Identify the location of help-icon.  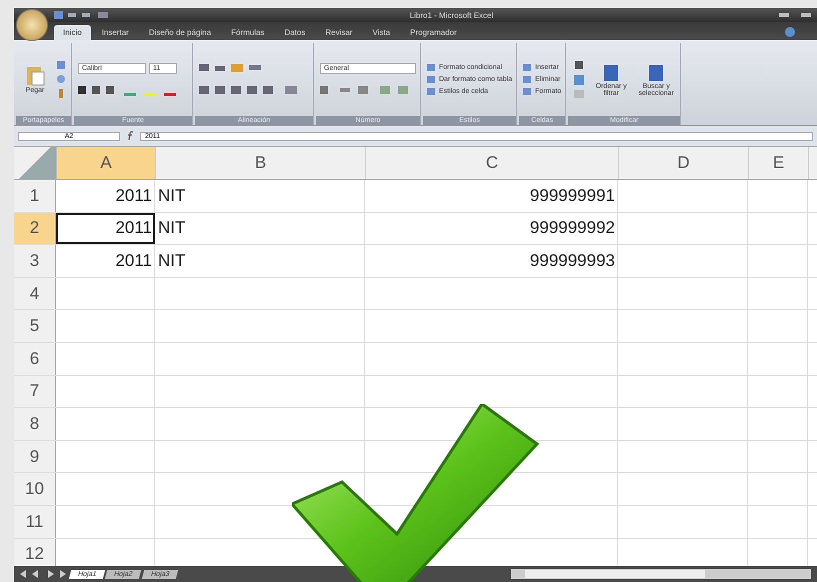
(790, 32).